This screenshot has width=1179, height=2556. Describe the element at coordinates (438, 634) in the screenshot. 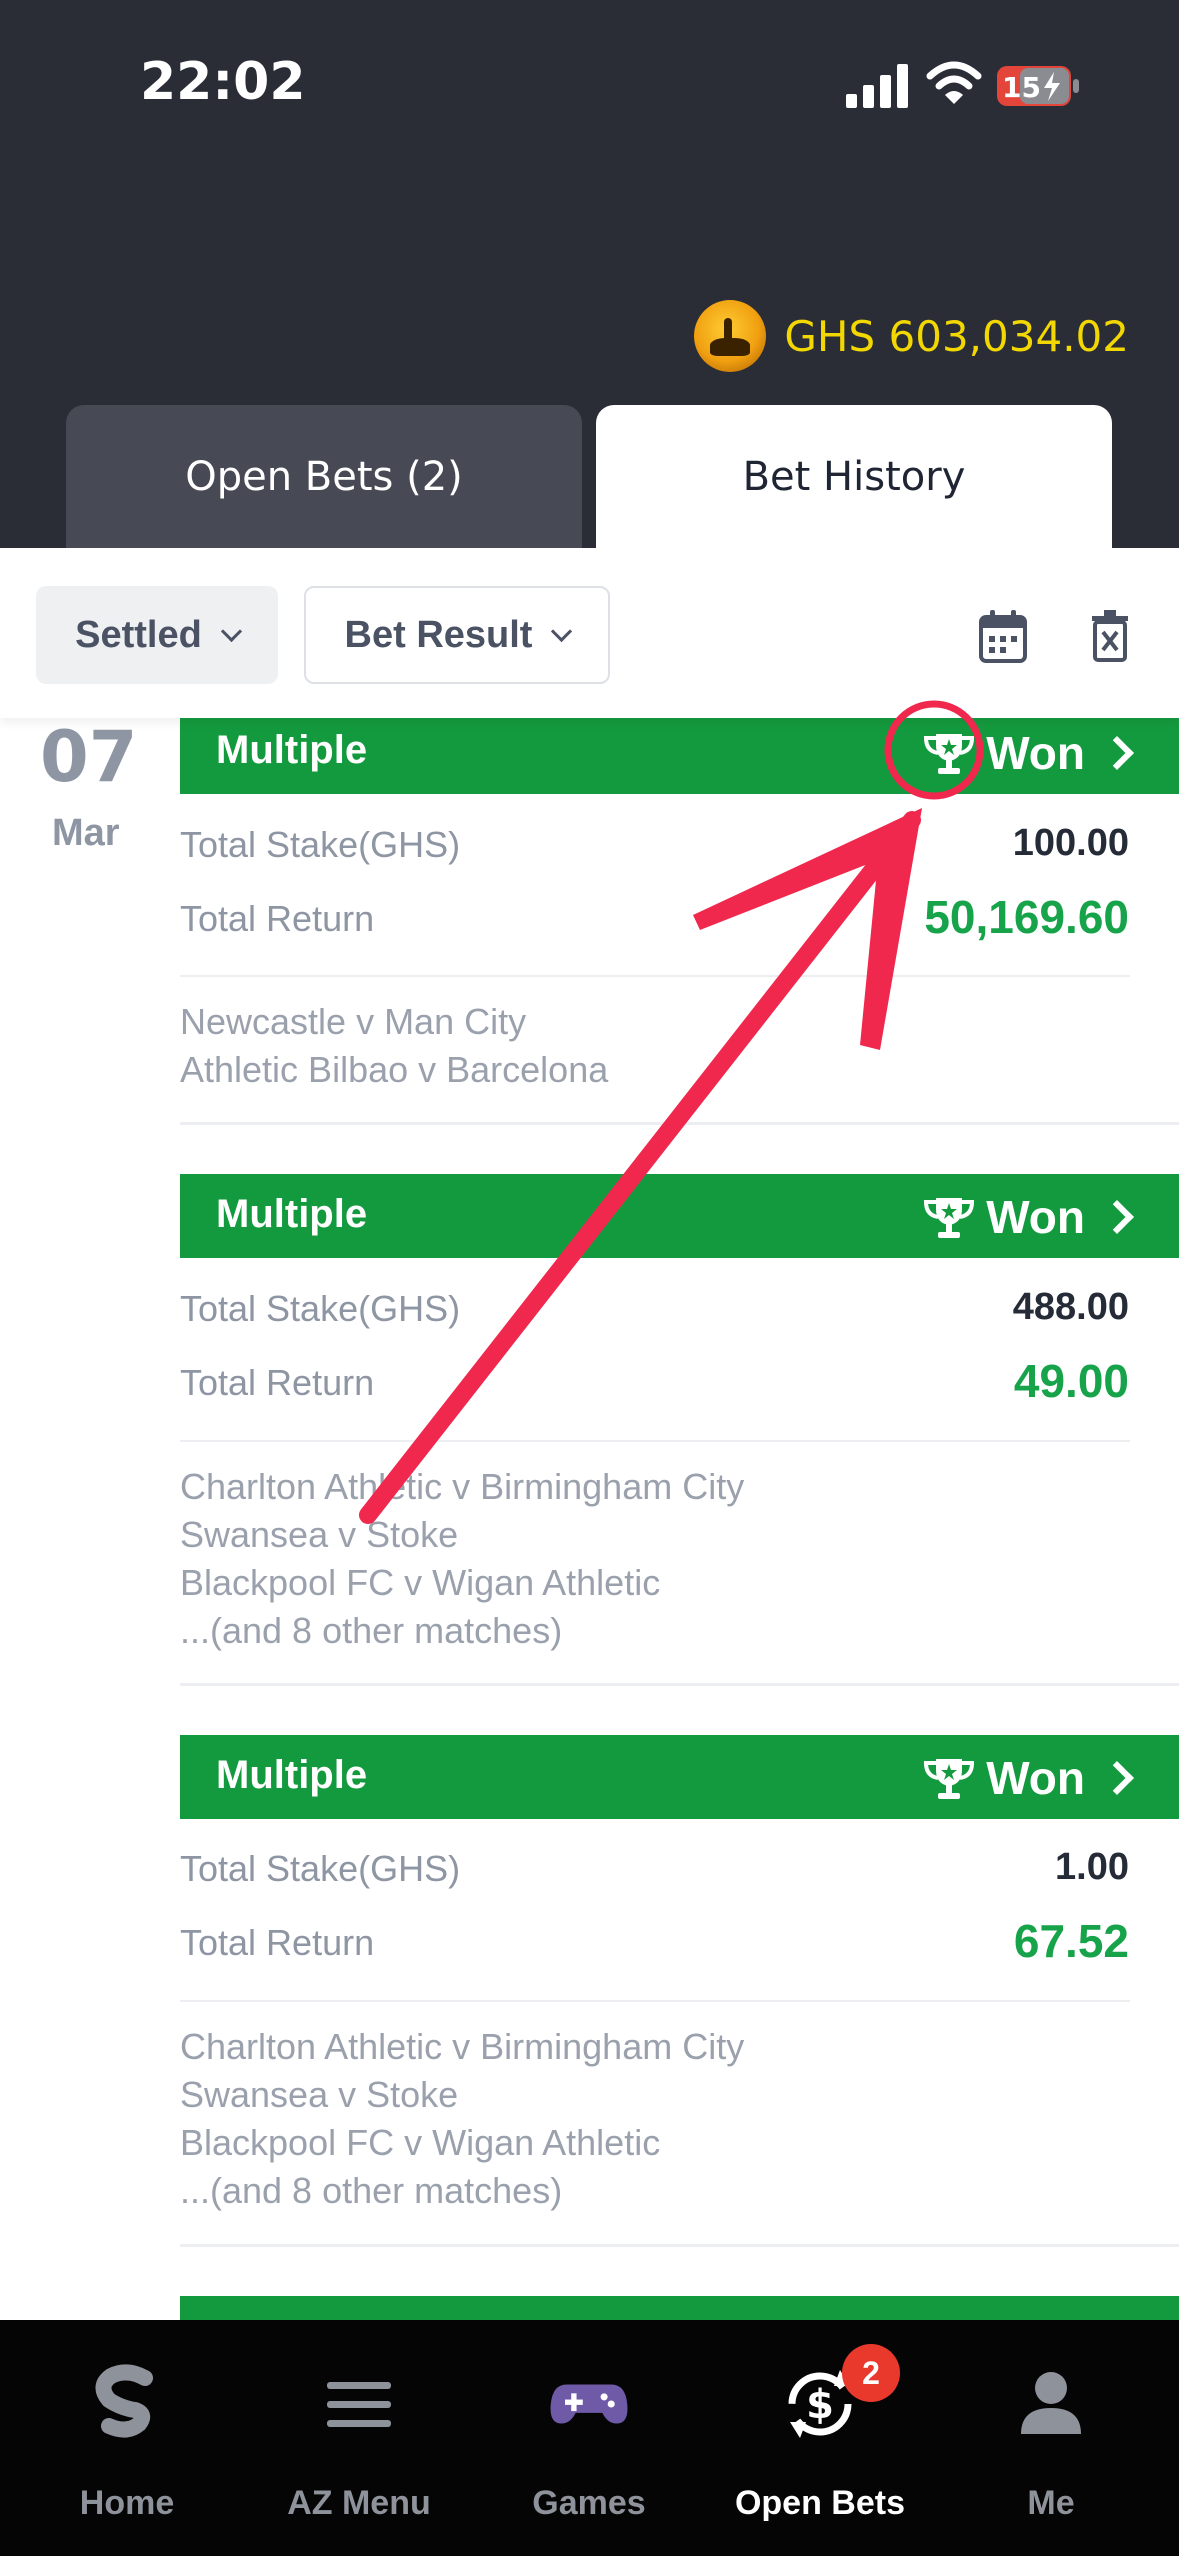

I see `bet-result-filter-label: Bet Result` at that location.